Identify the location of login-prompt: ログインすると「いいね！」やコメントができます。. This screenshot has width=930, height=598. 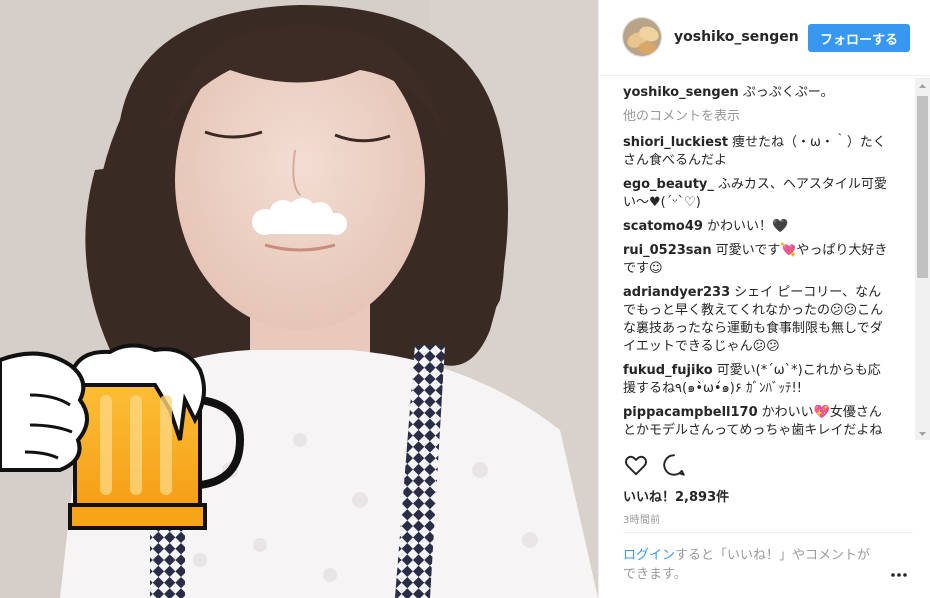
(753, 565).